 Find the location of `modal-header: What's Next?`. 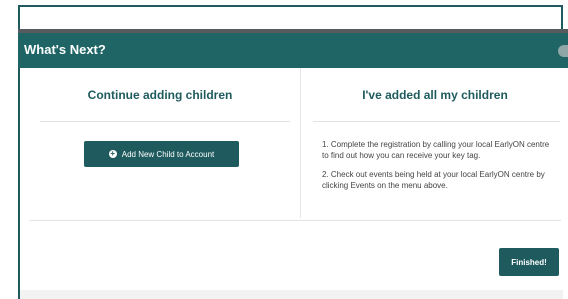

modal-header: What's Next? is located at coordinates (293, 50).